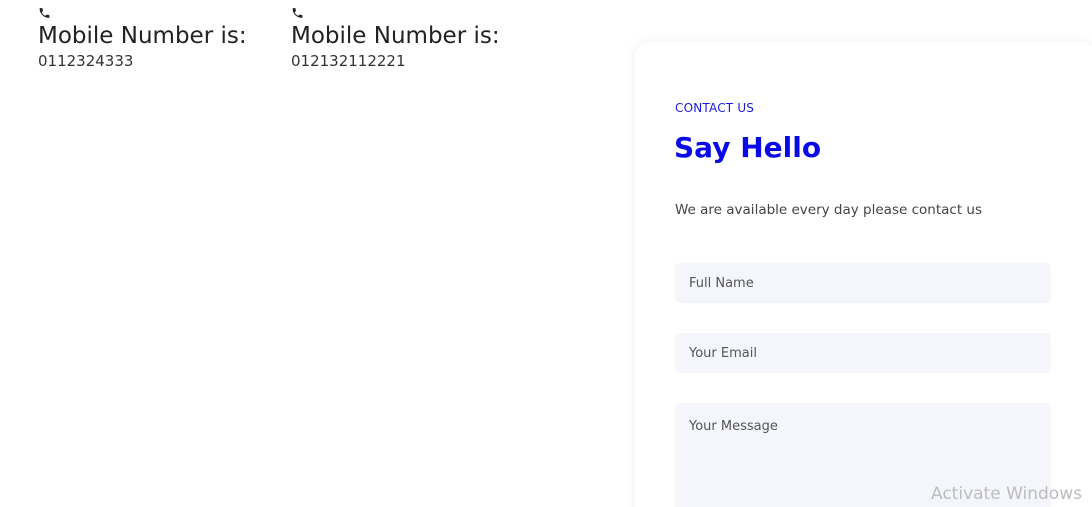 The width and height of the screenshot is (1092, 507). I want to click on contact-heading: Say Hello, so click(748, 147).